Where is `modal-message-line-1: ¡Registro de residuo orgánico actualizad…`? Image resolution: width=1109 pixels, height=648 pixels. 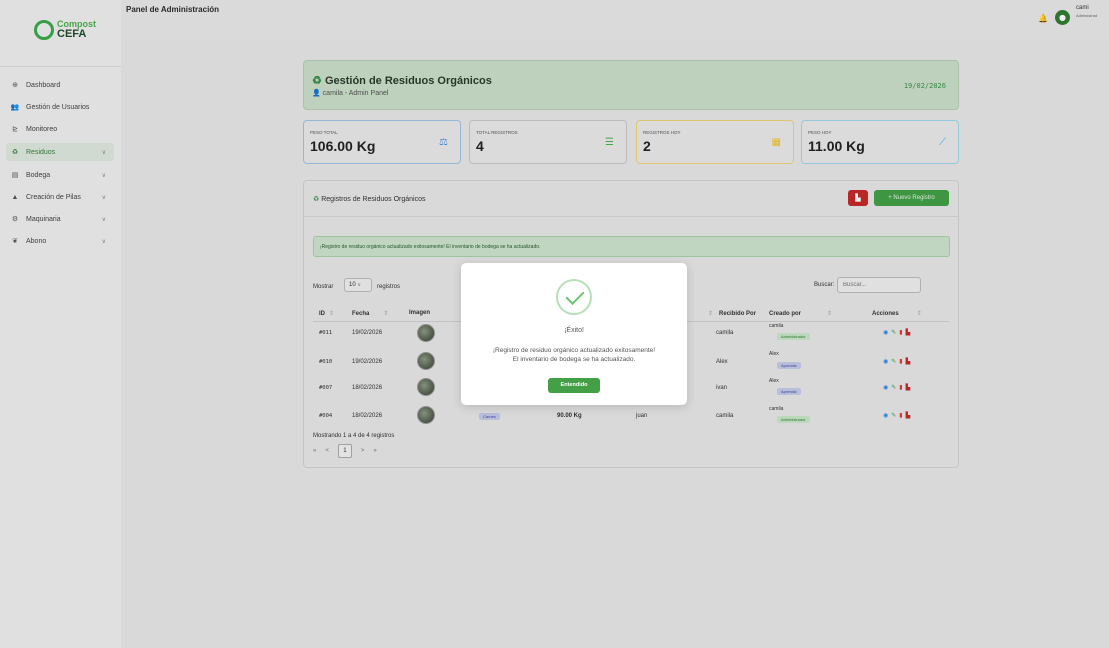 modal-message-line-1: ¡Registro de residuo orgánico actualizad… is located at coordinates (574, 350).